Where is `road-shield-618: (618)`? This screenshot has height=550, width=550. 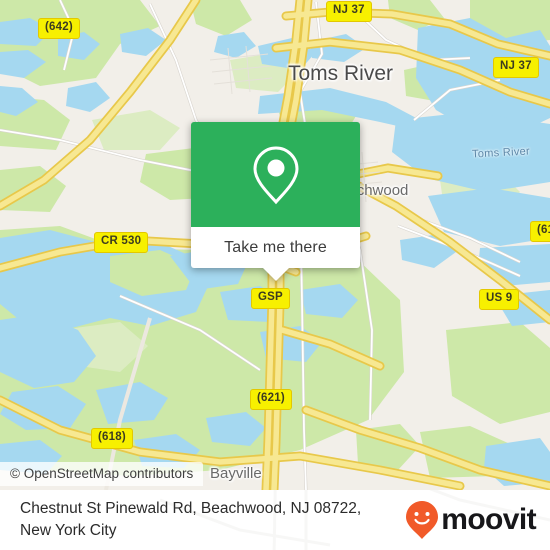 road-shield-618: (618) is located at coordinates (112, 438).